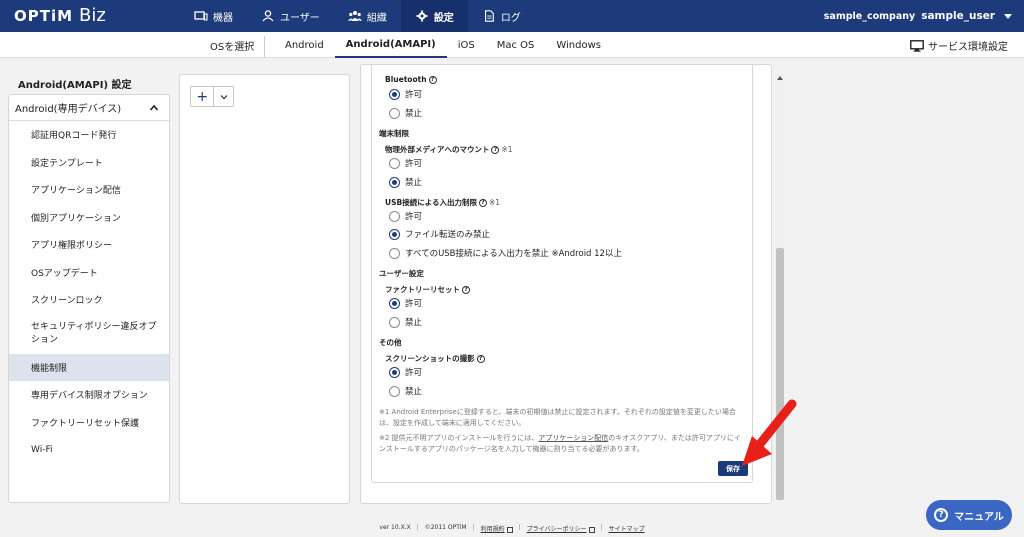  What do you see at coordinates (304, 45) in the screenshot?
I see `tab-android: Android` at bounding box center [304, 45].